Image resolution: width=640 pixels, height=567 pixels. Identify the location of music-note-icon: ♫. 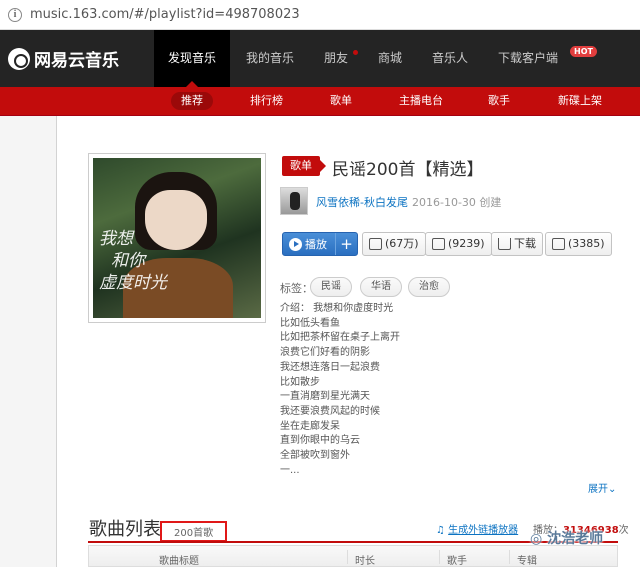
(442, 530).